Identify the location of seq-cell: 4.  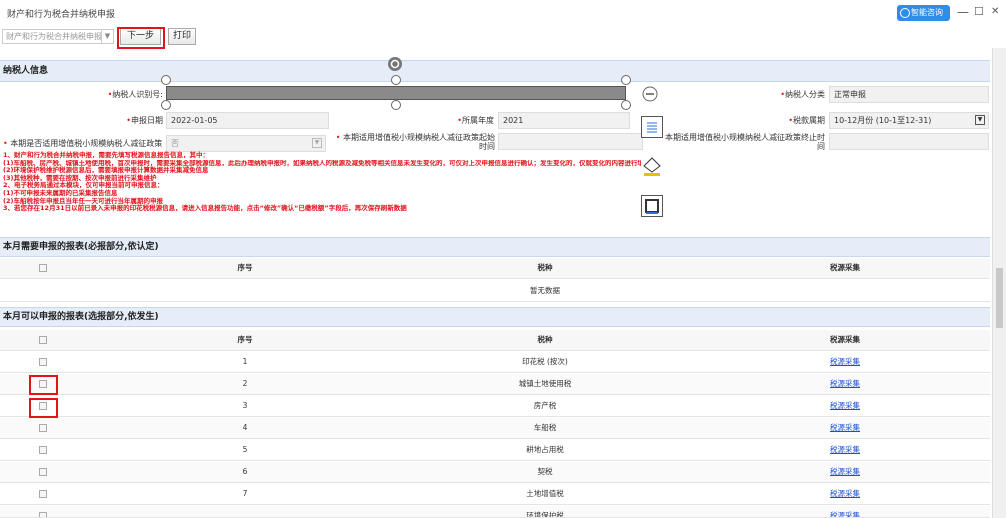
(245, 427).